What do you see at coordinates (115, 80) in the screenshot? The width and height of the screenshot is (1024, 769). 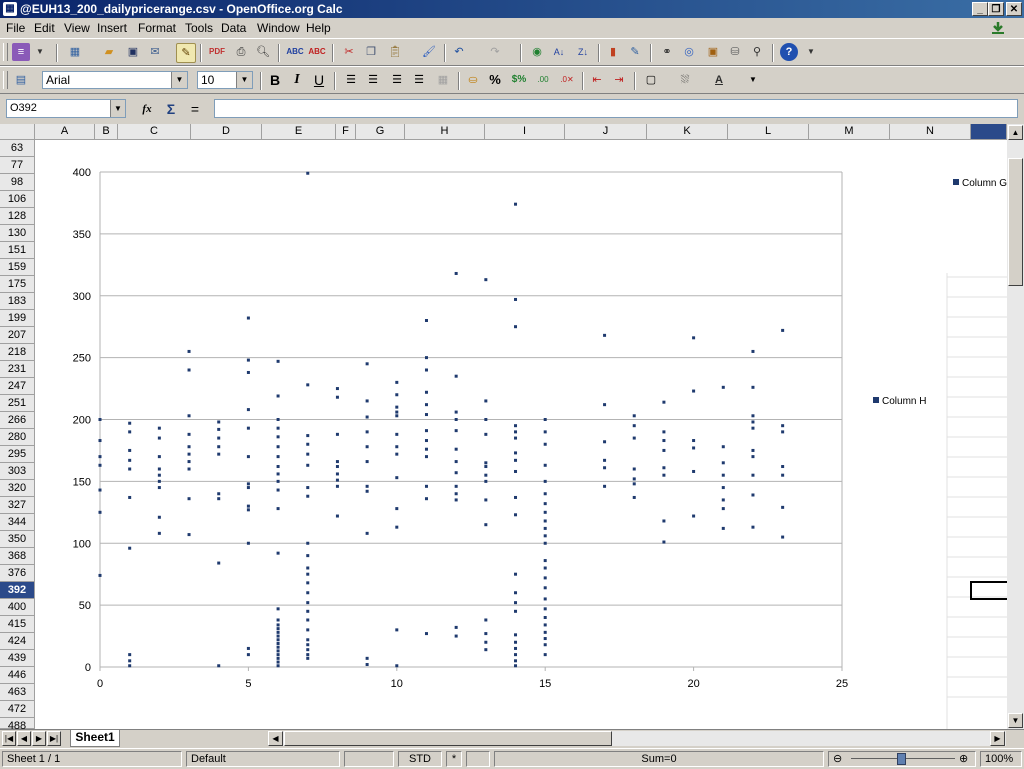 I see `font-name-combo: Arial ▼` at bounding box center [115, 80].